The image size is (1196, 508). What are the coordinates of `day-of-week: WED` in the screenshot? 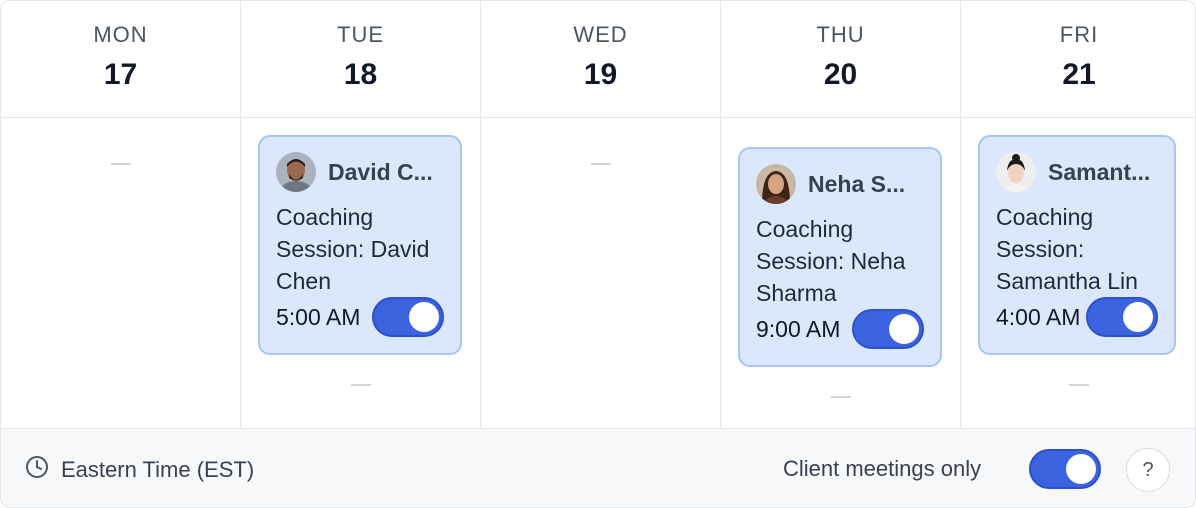 It's located at (600, 34).